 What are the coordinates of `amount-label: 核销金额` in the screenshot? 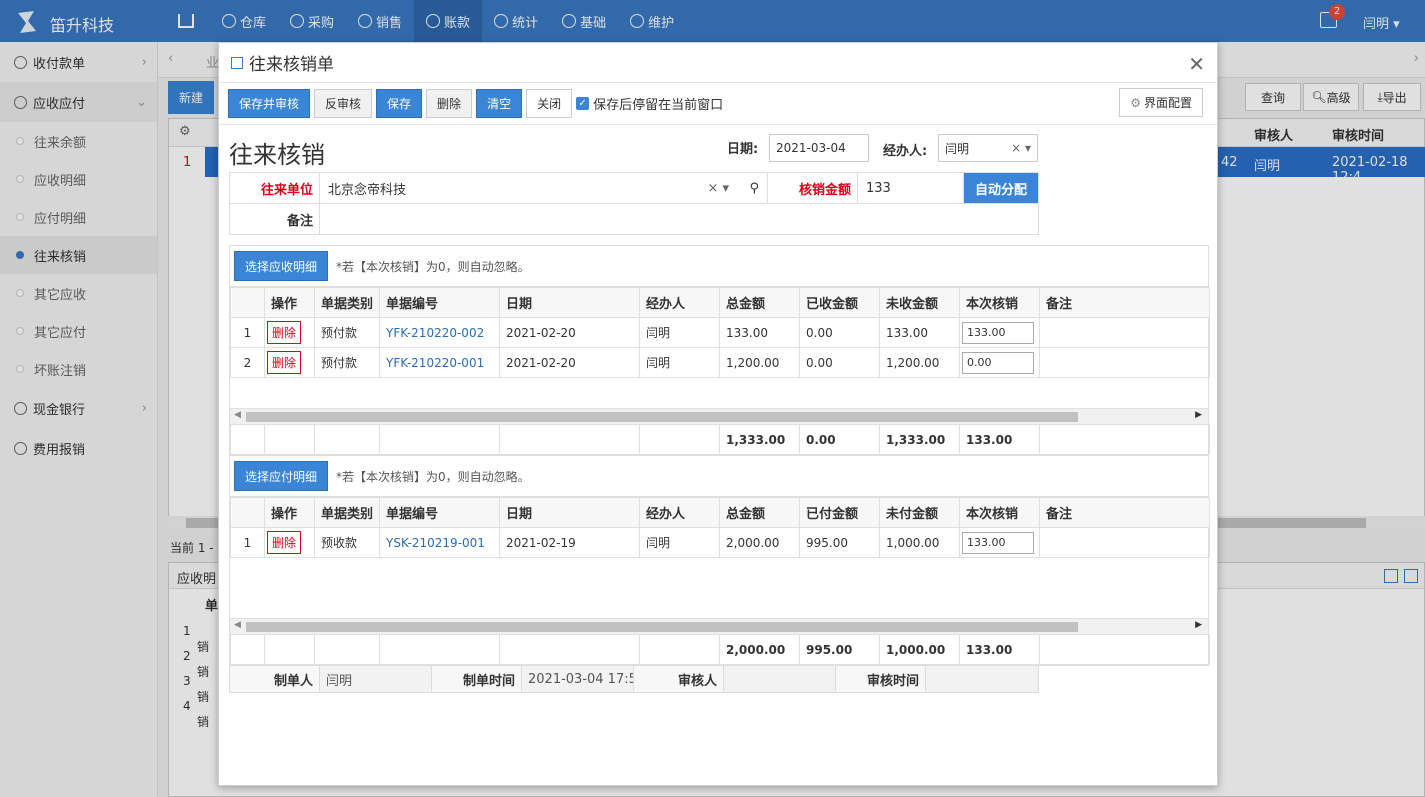 It's located at (813, 188).